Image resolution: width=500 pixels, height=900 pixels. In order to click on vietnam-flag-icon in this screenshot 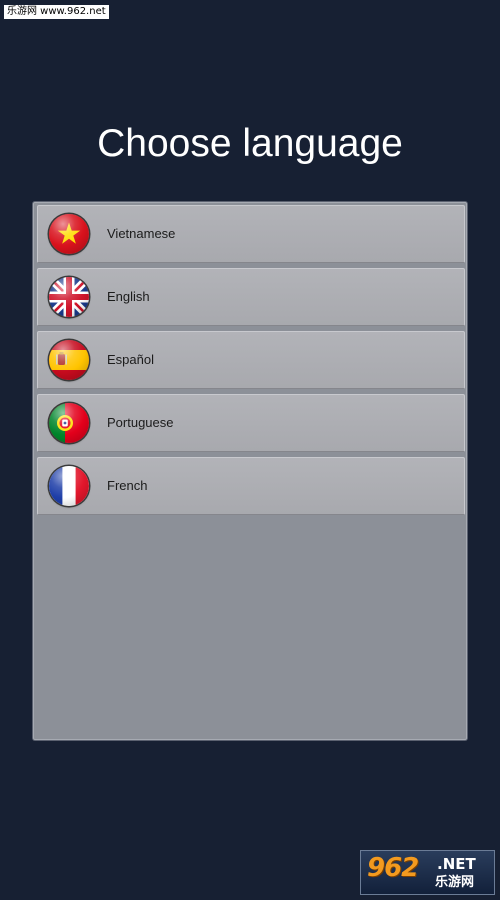, I will do `click(69, 234)`.